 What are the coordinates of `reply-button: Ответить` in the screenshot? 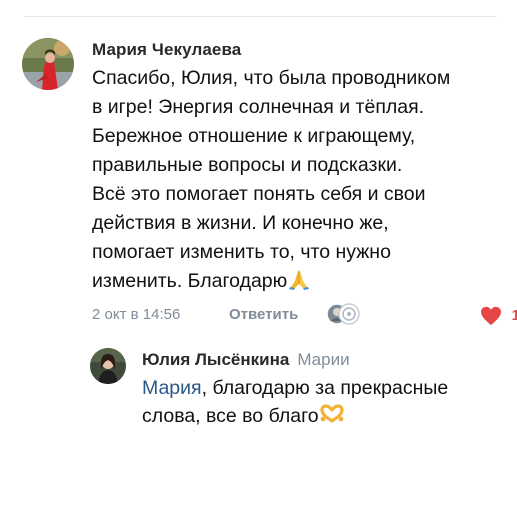 It's located at (263, 314).